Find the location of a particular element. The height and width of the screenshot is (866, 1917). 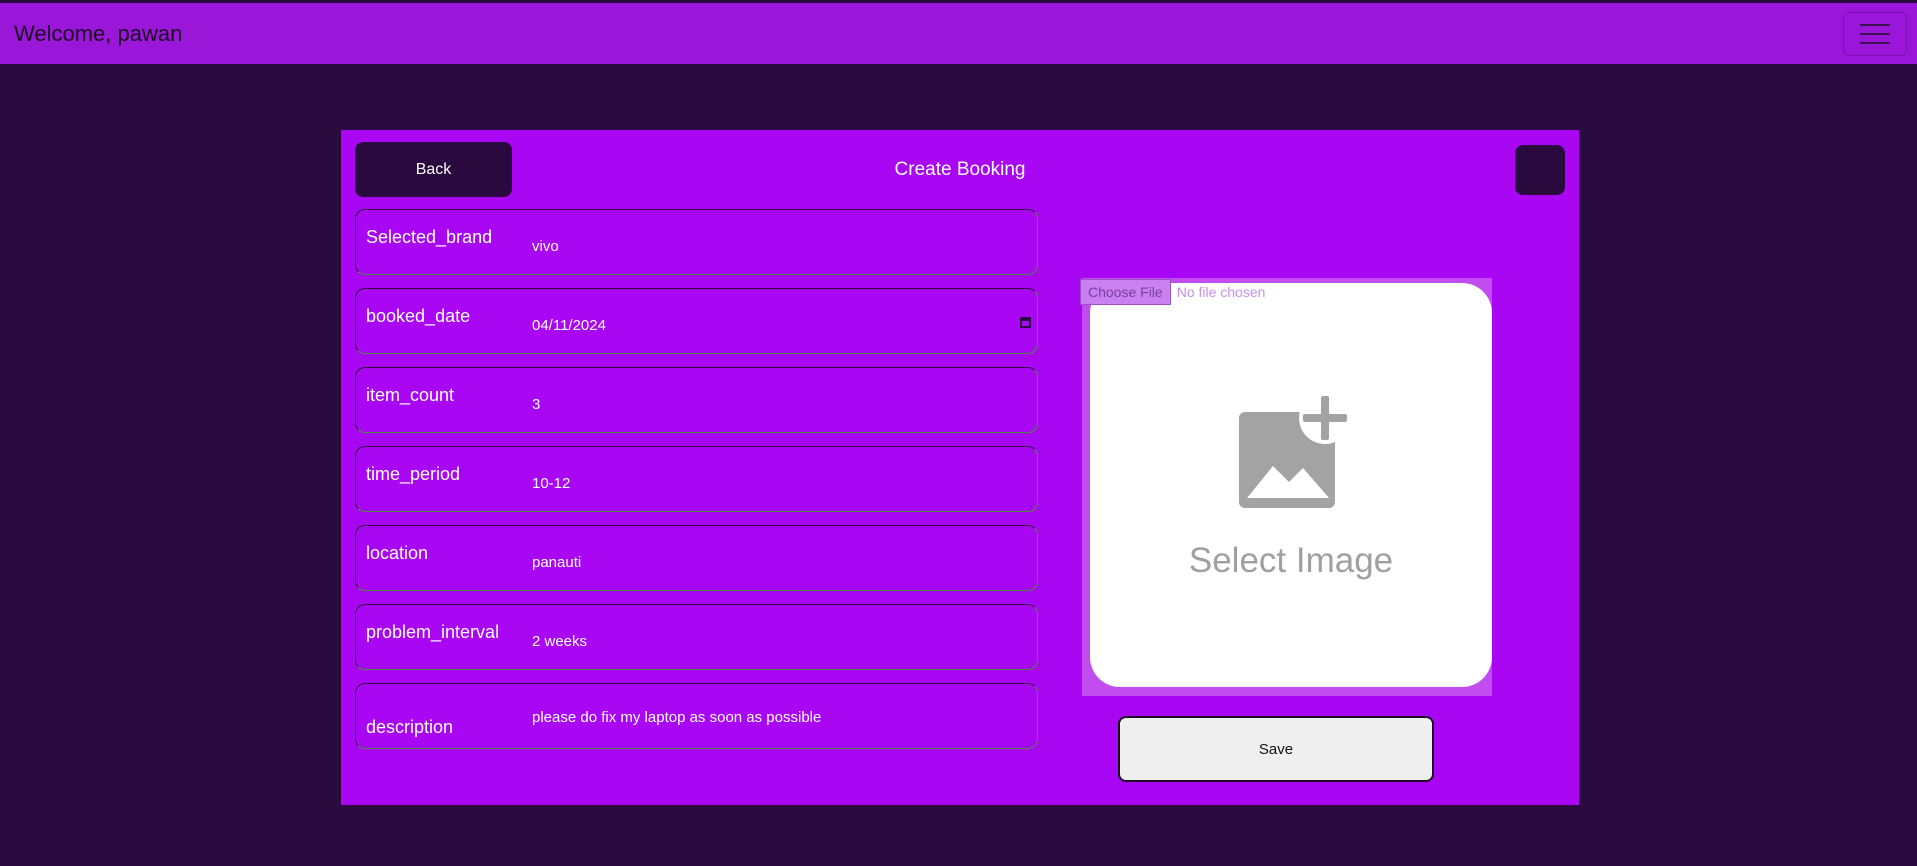

welcome-text: Welcome, pawan is located at coordinates (98, 33).